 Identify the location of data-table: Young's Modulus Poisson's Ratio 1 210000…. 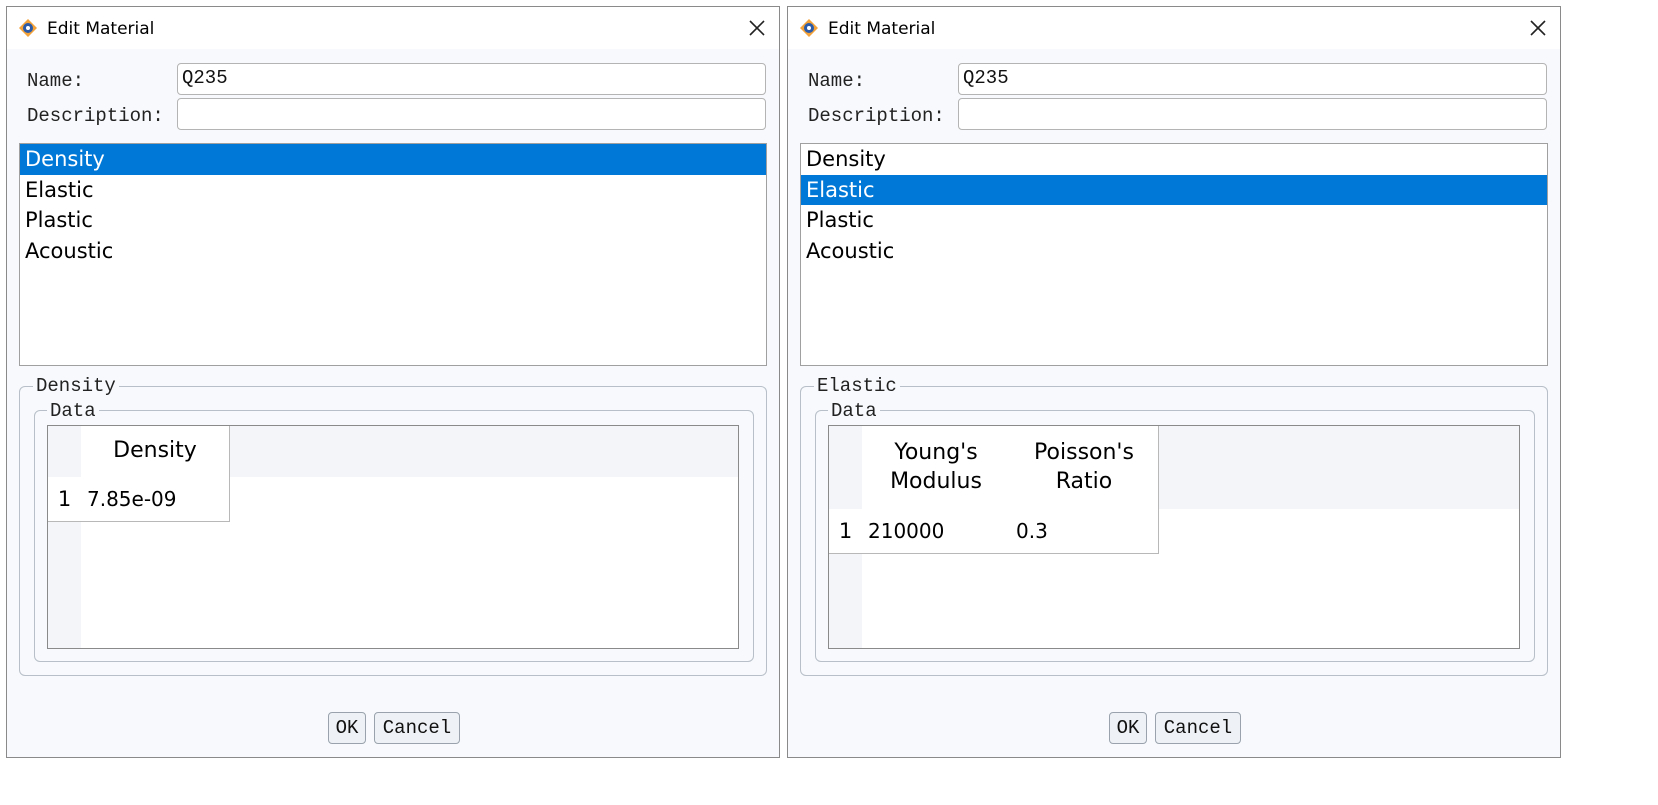
(1174, 537).